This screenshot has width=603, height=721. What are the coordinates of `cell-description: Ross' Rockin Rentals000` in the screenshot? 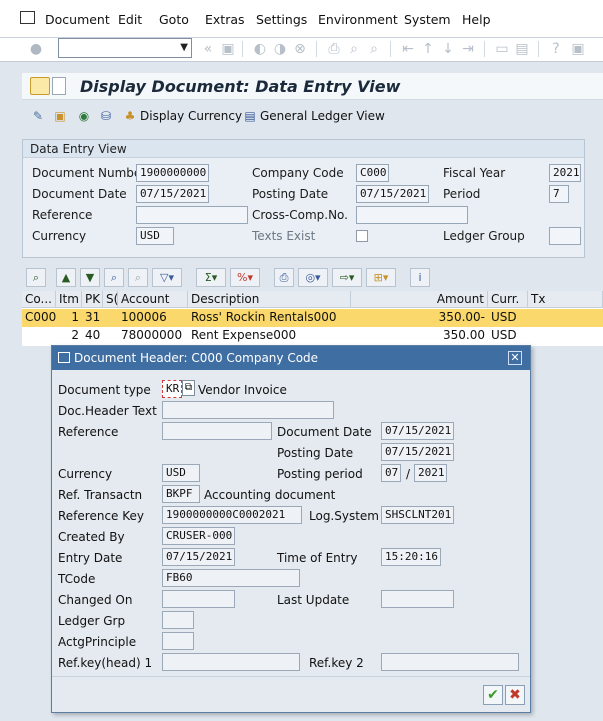 It's located at (269, 318).